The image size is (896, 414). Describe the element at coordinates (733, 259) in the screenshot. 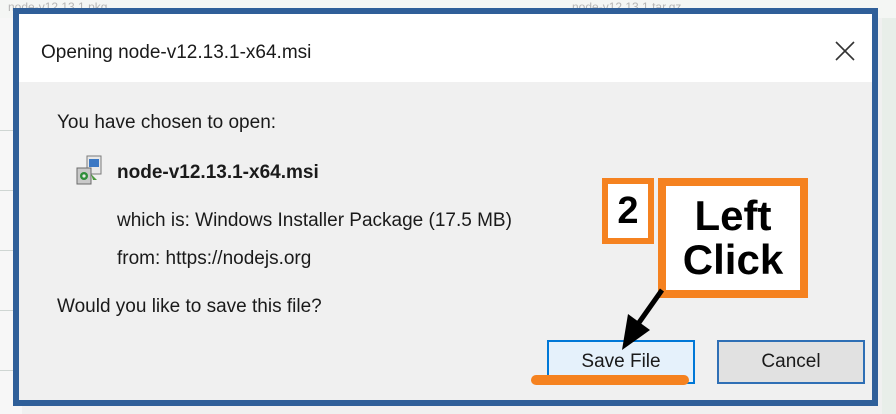

I see `callout-line-2: Click` at that location.